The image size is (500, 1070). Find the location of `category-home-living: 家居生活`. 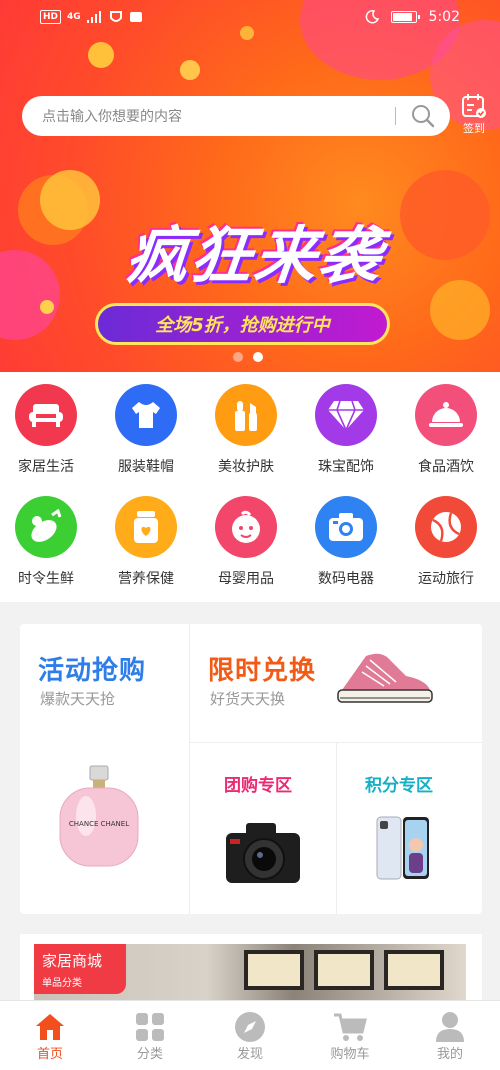

category-home-living: 家居生活 is located at coordinates (46, 434).